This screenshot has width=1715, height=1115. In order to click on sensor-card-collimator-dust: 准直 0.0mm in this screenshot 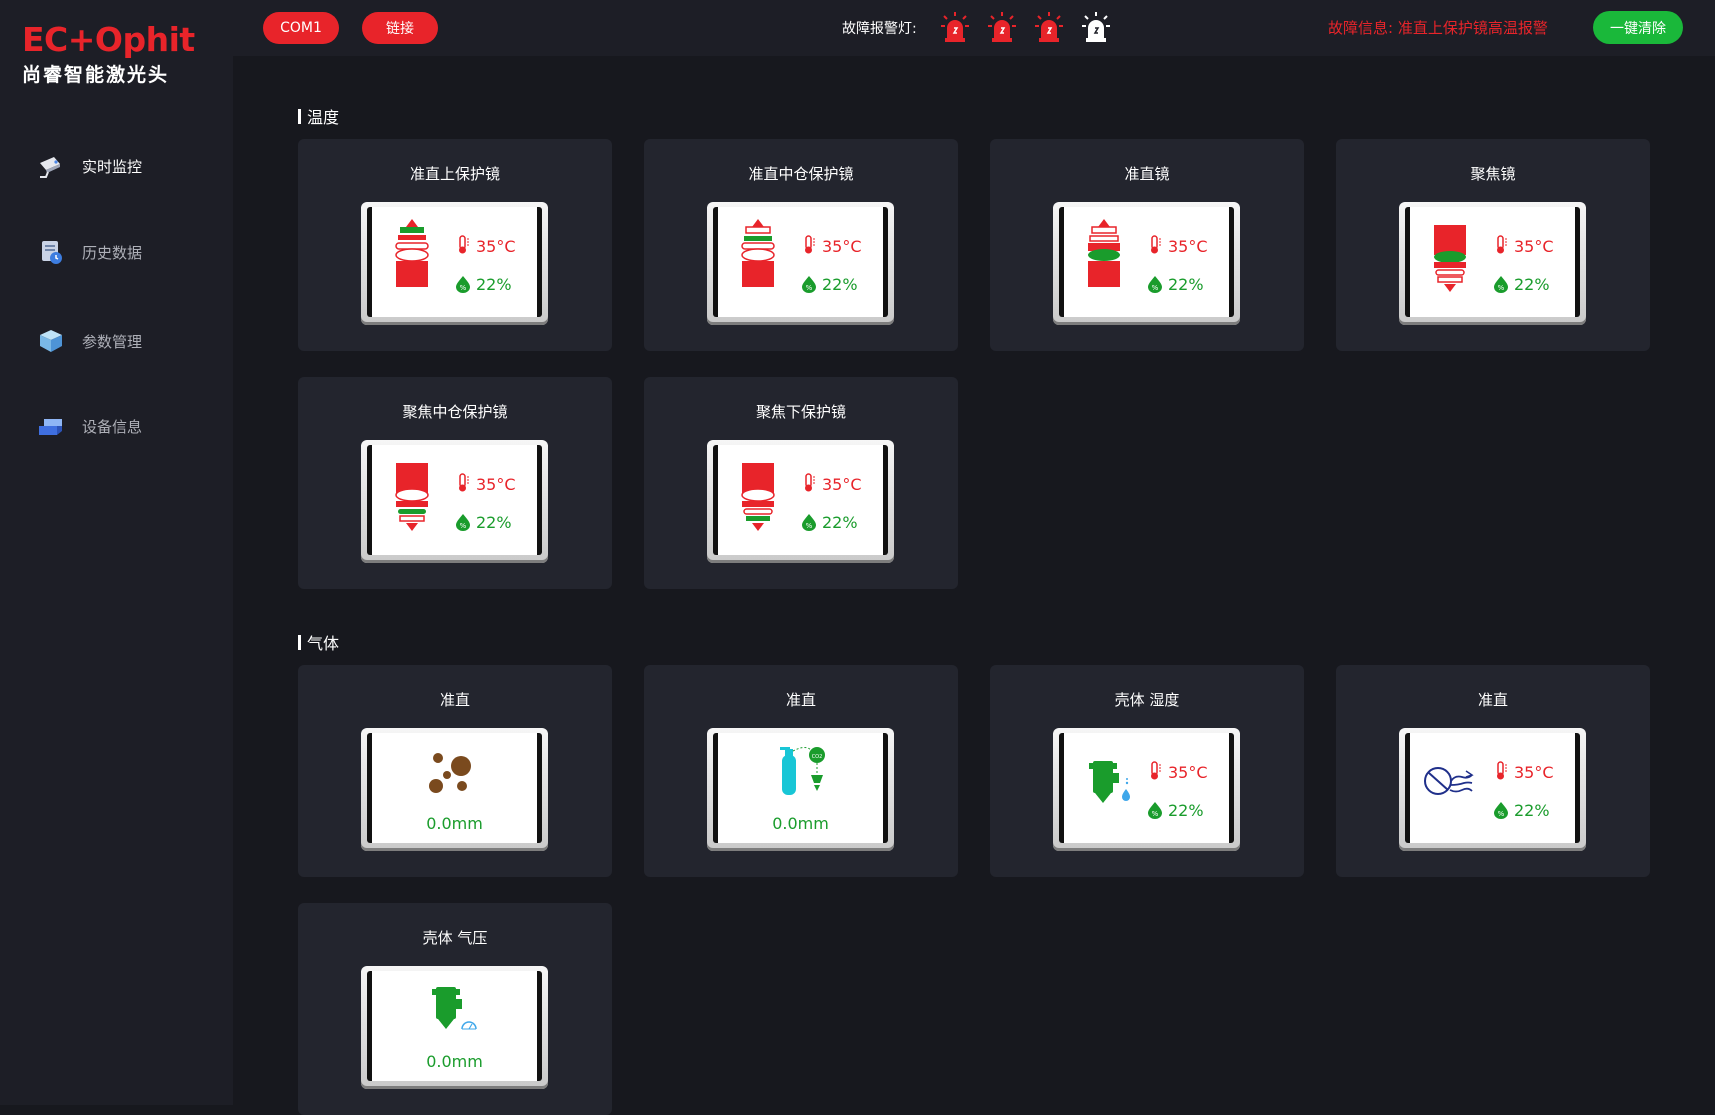, I will do `click(455, 771)`.